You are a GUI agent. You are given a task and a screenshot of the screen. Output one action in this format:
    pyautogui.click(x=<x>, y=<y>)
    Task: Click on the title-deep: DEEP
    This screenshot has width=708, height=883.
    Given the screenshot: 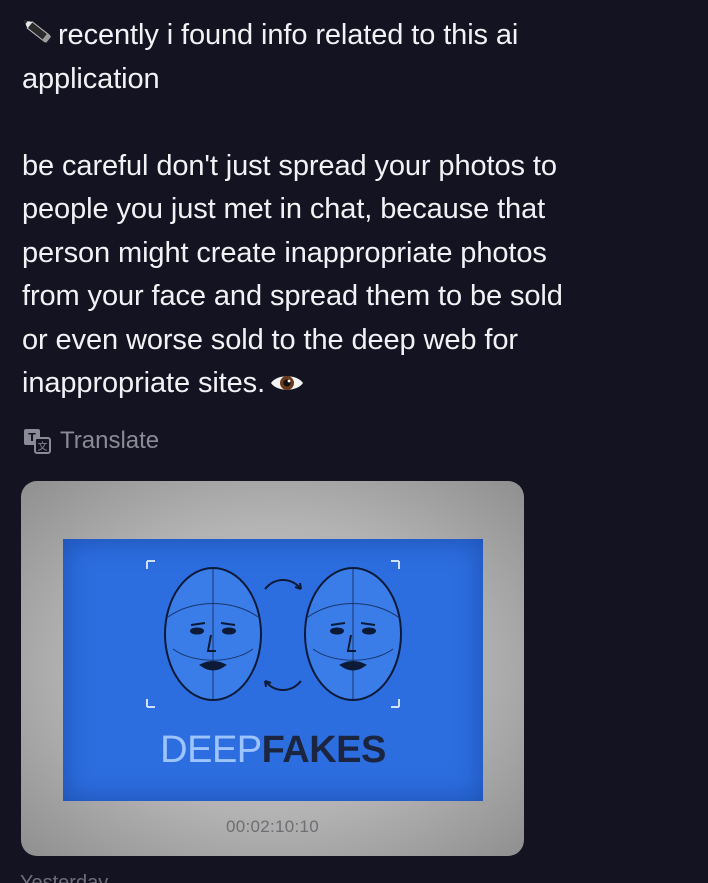 What is the action you would take?
    pyautogui.click(x=211, y=750)
    